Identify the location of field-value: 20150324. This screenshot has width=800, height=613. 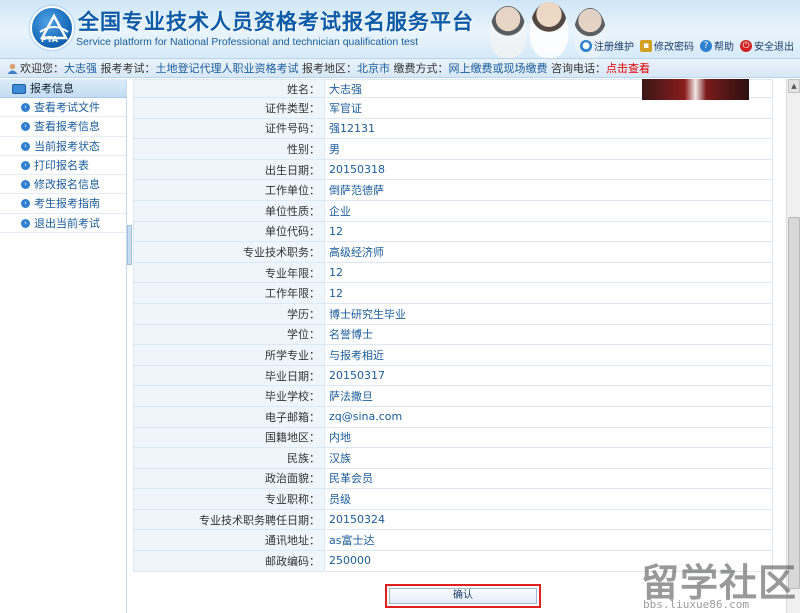
(548, 519).